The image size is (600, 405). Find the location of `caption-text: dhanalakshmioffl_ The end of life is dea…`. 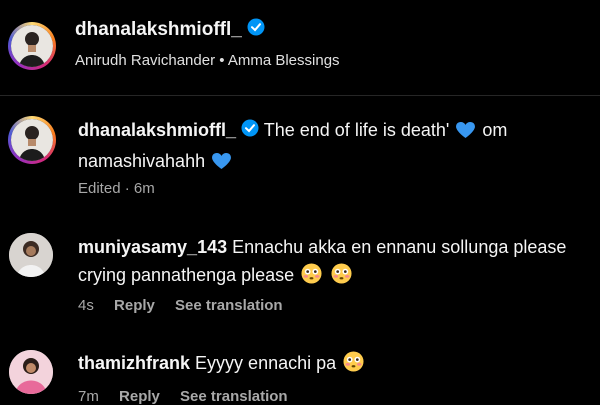

caption-text: dhanalakshmioffl_ The end of life is dea… is located at coordinates (335, 147).